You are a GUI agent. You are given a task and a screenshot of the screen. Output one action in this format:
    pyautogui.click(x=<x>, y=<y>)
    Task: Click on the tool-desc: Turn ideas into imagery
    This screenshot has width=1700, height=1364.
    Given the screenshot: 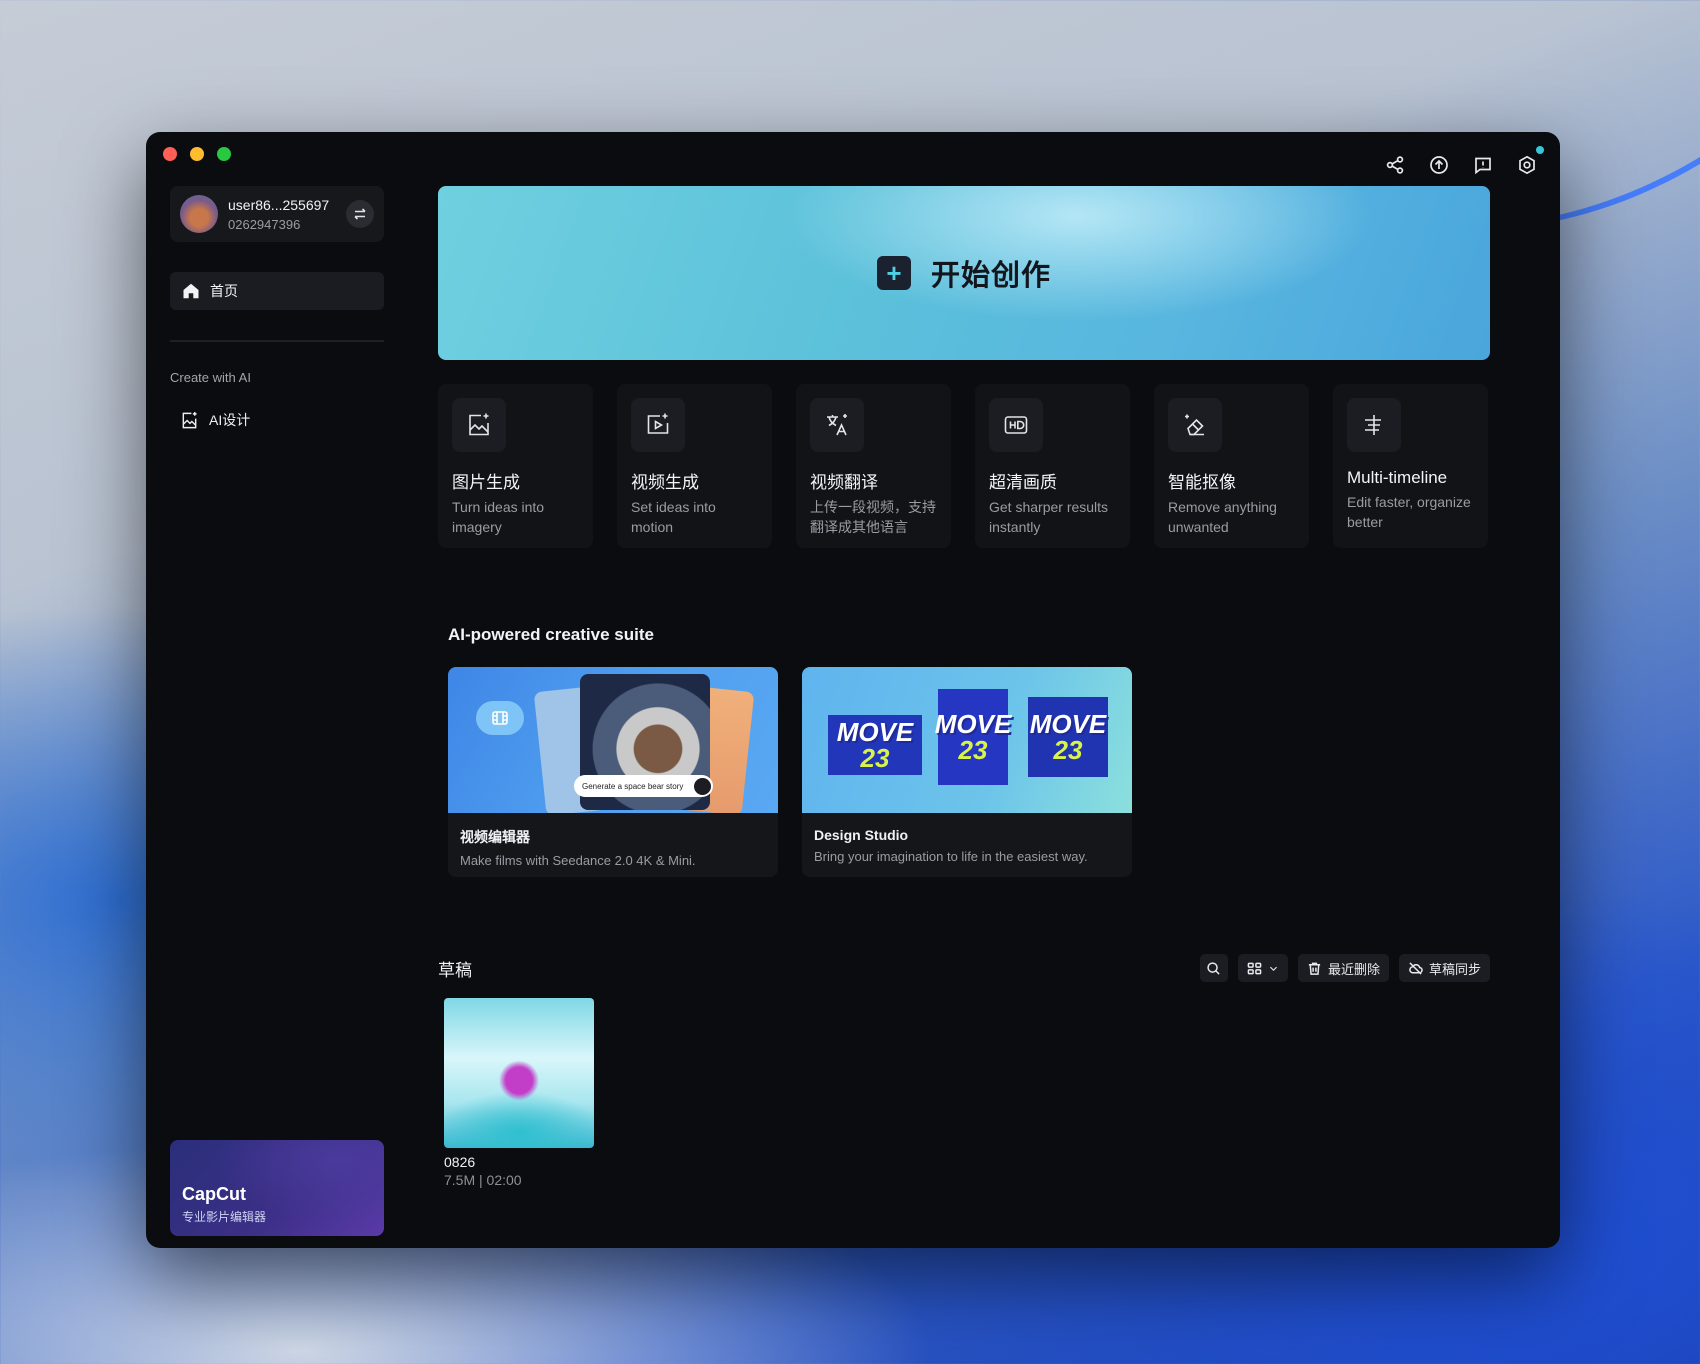 What is the action you would take?
    pyautogui.click(x=498, y=517)
    